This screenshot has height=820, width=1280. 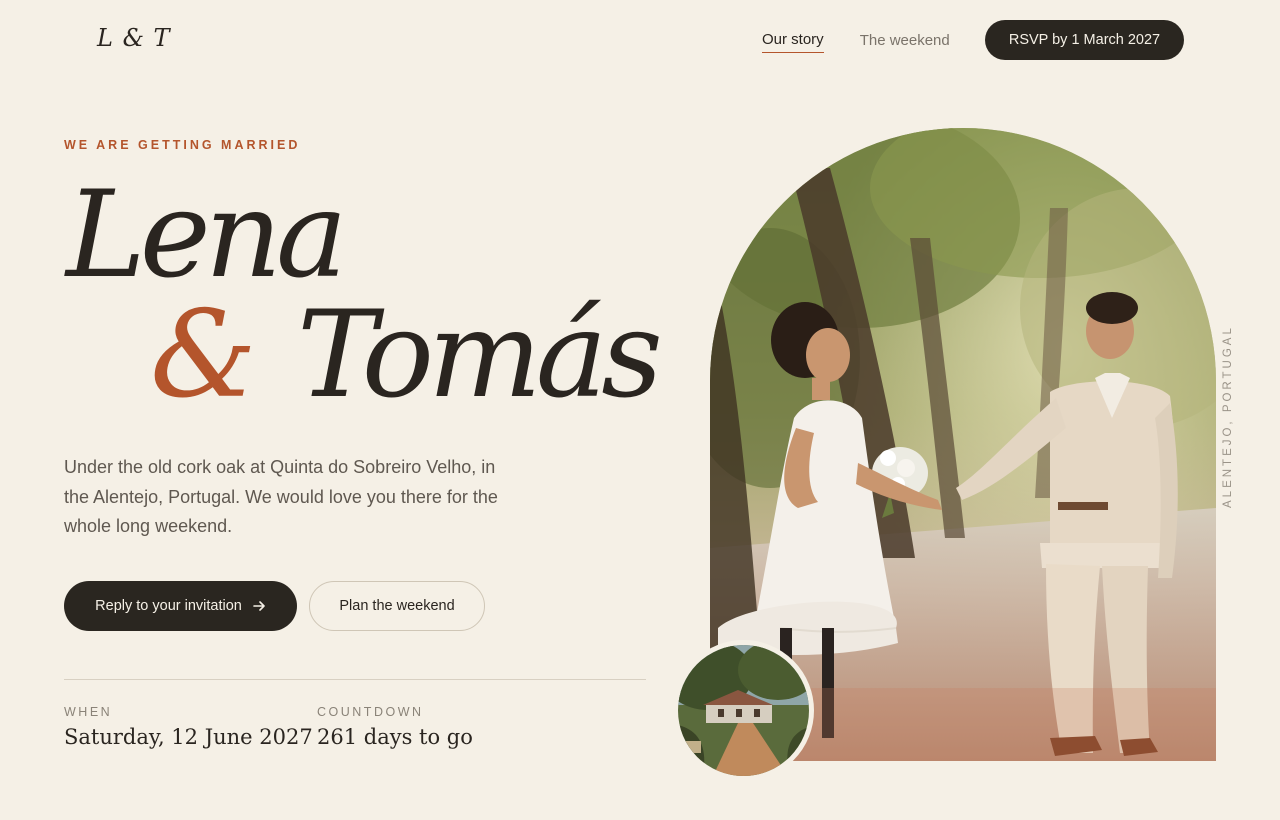 What do you see at coordinates (188, 737) in the screenshot?
I see `when-value: Saturday, 12 June 2027` at bounding box center [188, 737].